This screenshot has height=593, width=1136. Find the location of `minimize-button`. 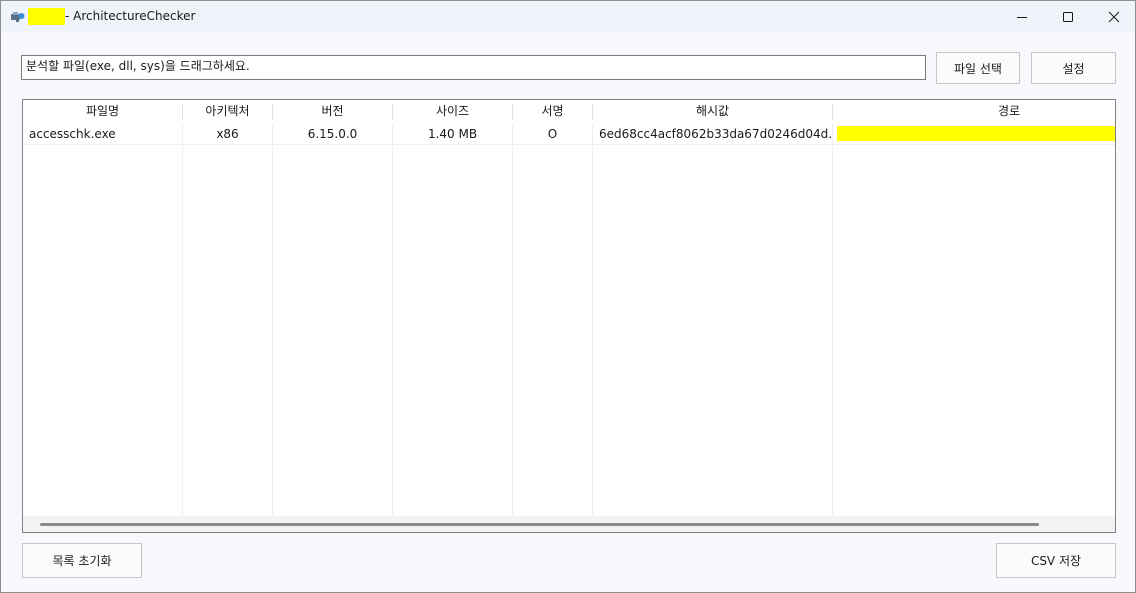

minimize-button is located at coordinates (1022, 16).